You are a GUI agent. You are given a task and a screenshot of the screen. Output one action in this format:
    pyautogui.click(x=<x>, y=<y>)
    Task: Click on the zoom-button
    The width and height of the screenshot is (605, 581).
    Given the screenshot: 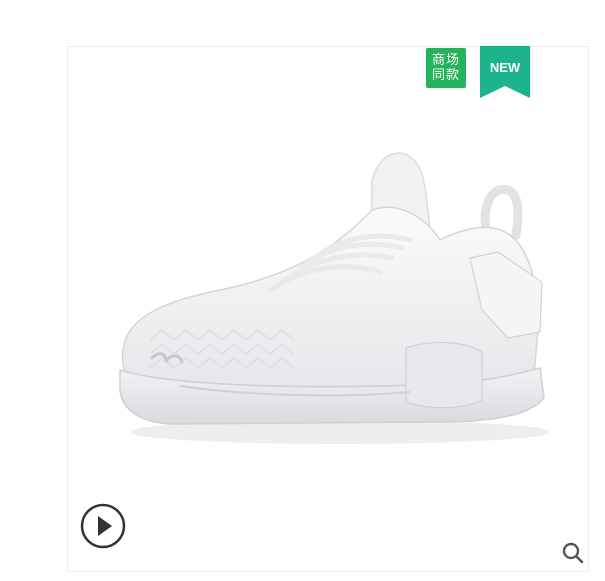 What is the action you would take?
    pyautogui.click(x=573, y=553)
    